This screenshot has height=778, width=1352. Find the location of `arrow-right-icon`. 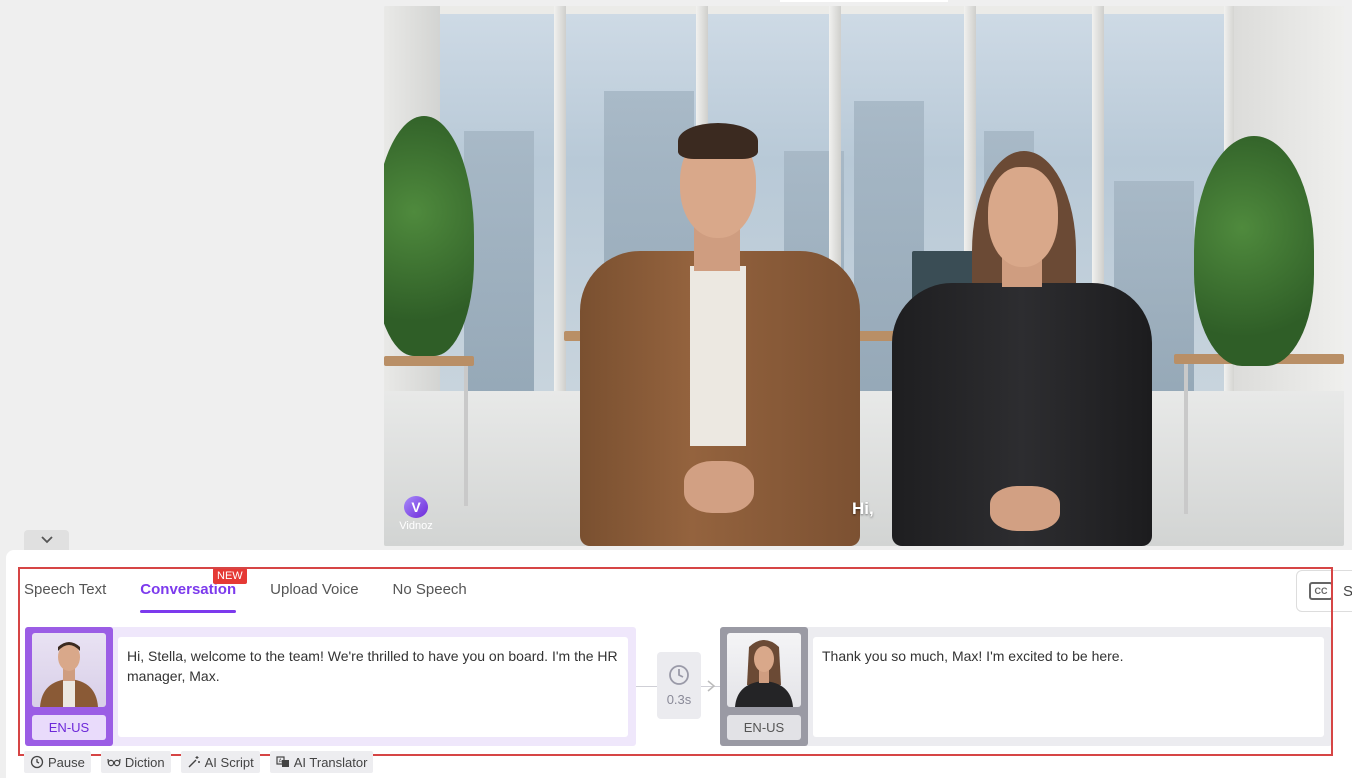

arrow-right-icon is located at coordinates (711, 687).